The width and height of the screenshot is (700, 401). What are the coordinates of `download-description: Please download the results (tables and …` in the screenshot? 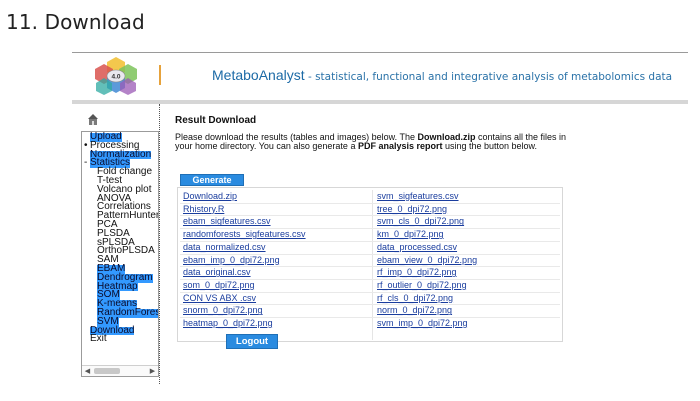 It's located at (375, 142).